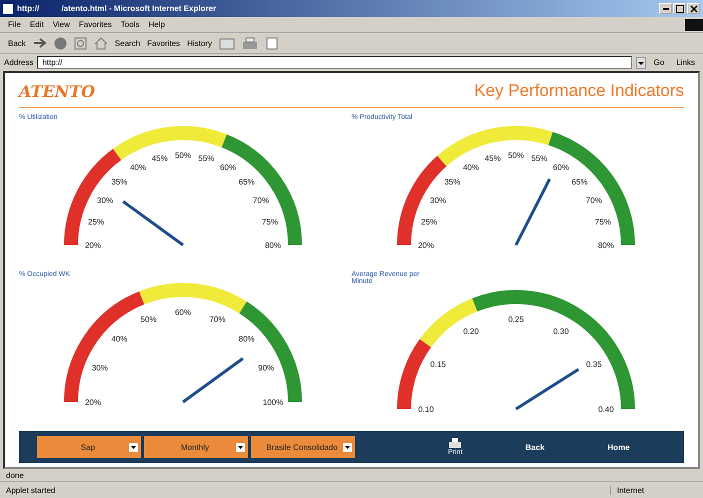 The image size is (703, 498). I want to click on dropdown: Sap, so click(89, 447).